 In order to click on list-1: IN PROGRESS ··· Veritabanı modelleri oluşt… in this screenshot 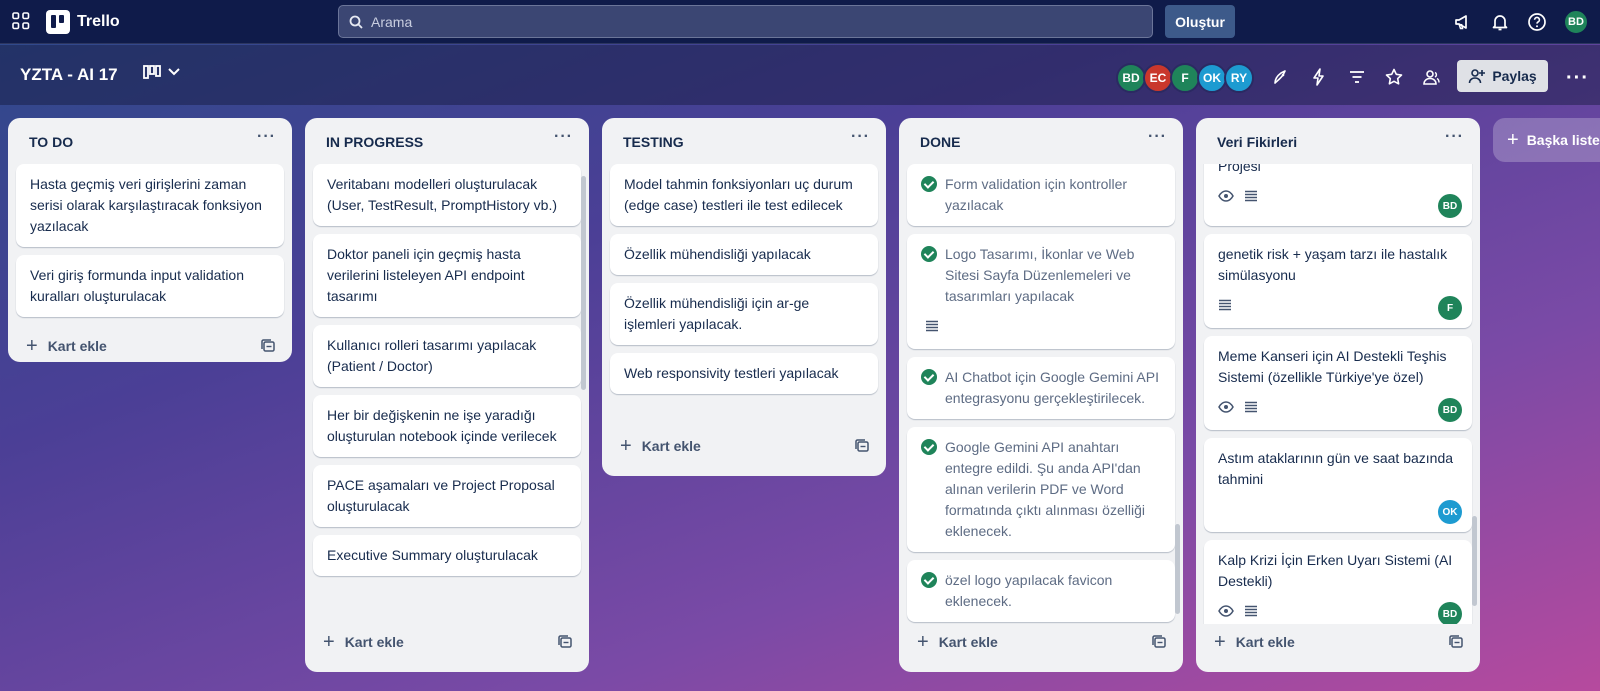, I will do `click(447, 395)`.